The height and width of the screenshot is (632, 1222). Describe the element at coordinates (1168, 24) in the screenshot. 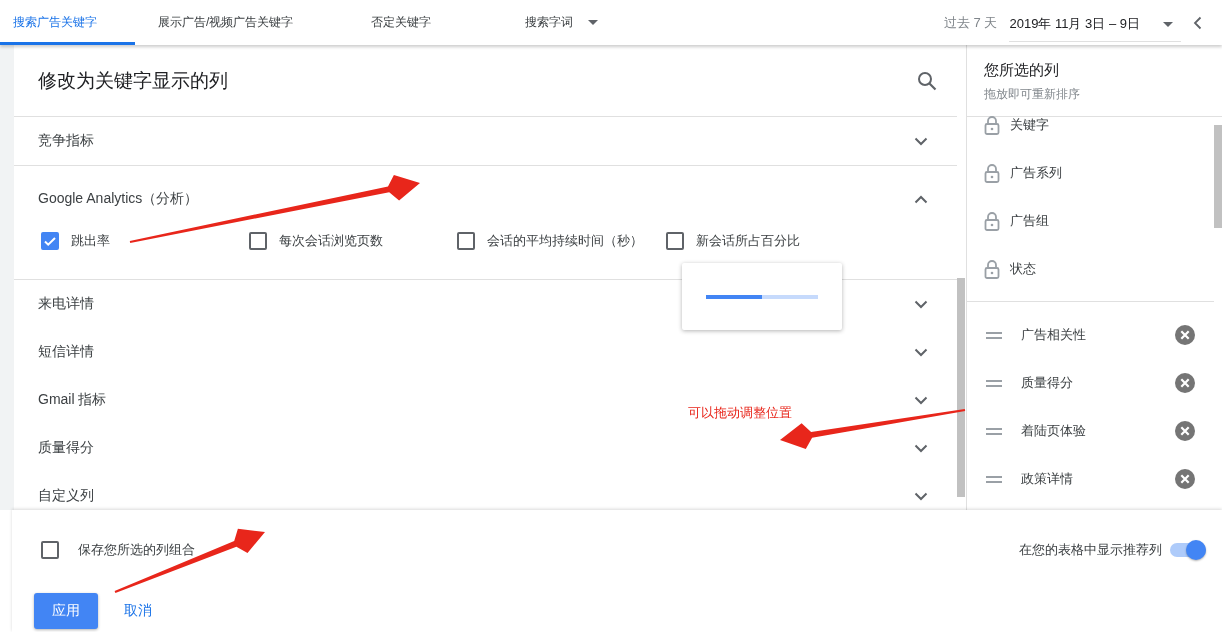

I see `caret-icon` at that location.